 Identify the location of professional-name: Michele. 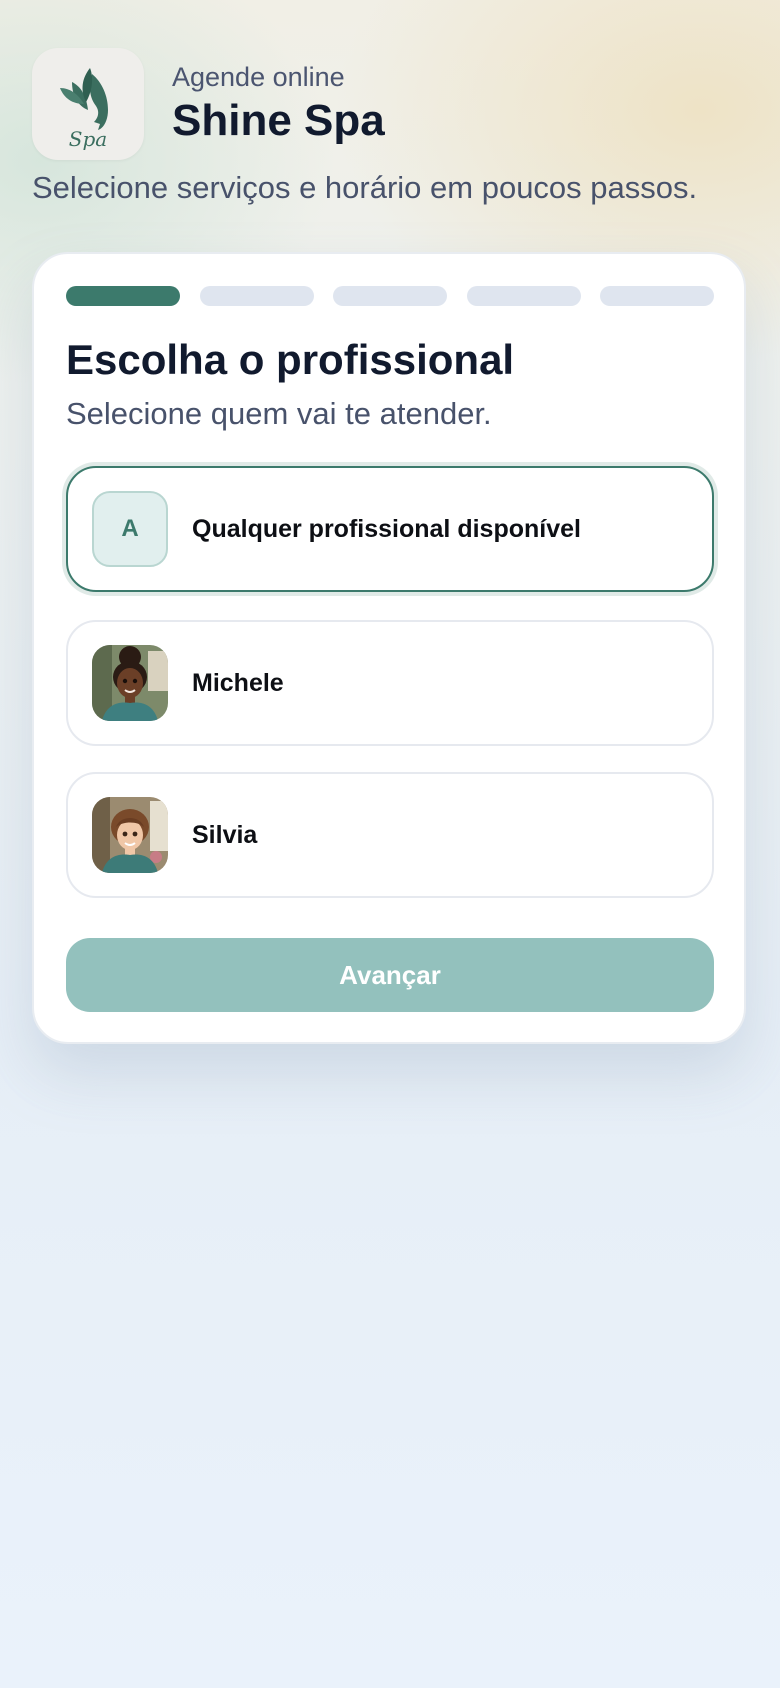
(238, 682).